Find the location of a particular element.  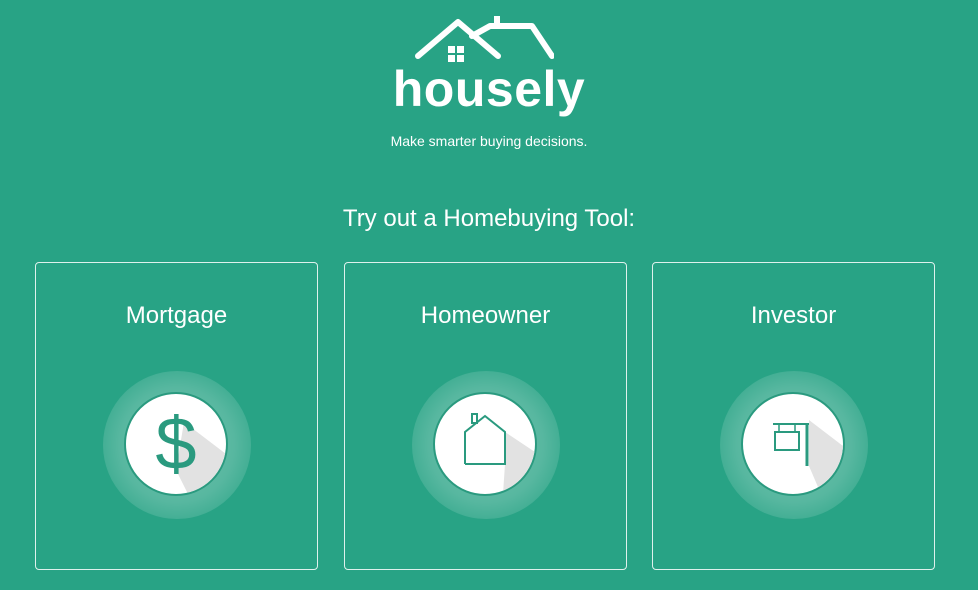

icon-halo: $ is located at coordinates (177, 445).